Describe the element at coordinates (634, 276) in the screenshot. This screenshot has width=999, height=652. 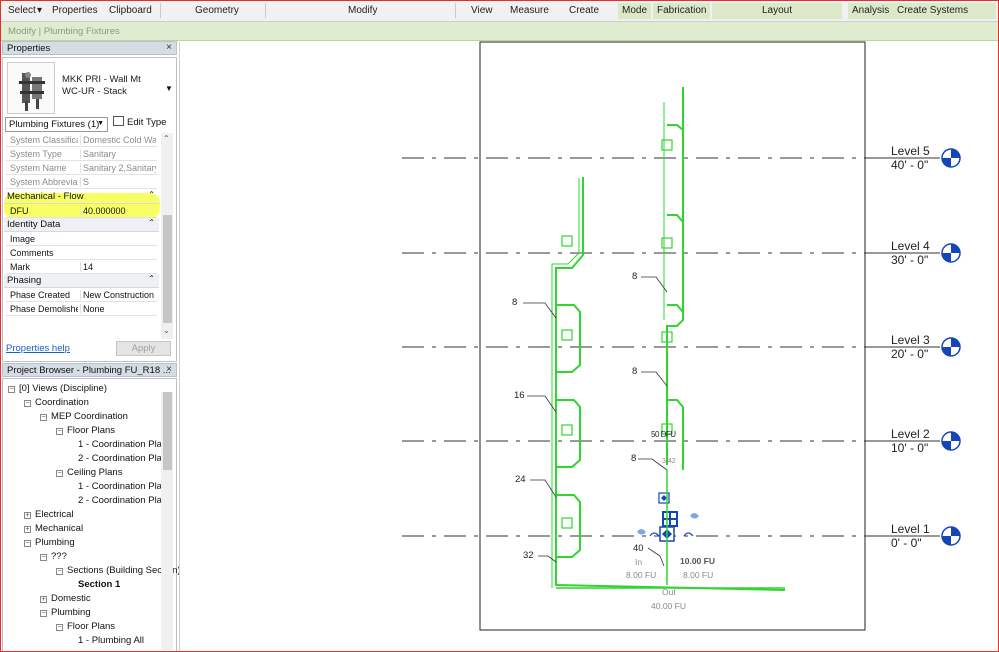
I see `pipe-tag-right-8-a: 8` at that location.